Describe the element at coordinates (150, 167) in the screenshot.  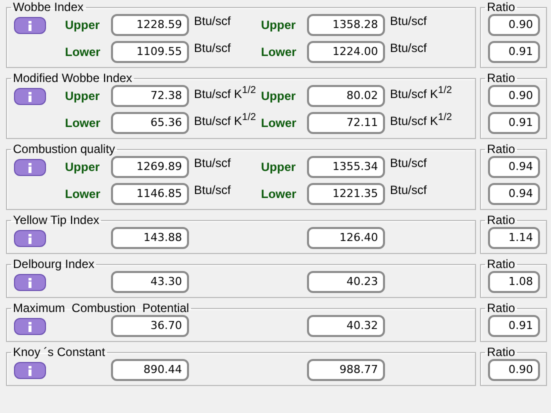
I see `value-field: 1269.89` at that location.